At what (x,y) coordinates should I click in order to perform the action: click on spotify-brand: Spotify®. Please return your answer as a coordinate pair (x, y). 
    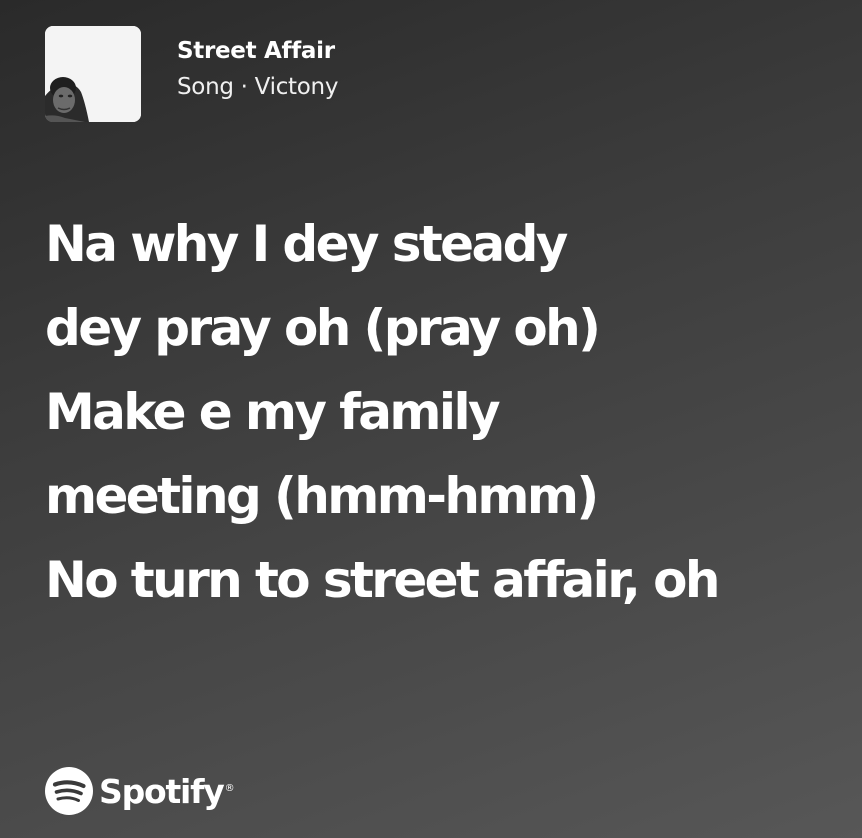
    Looking at the image, I should click on (140, 791).